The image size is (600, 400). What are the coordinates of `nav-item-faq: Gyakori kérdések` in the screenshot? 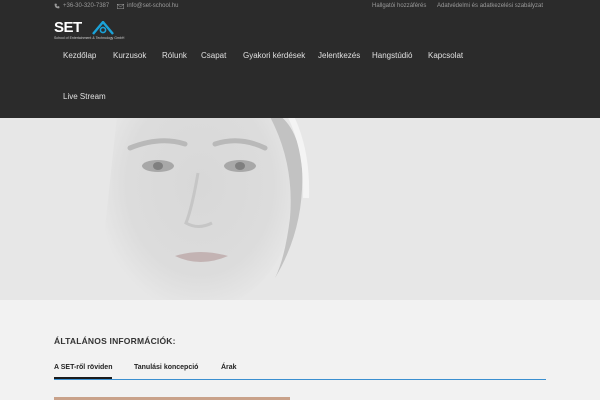 It's located at (274, 55).